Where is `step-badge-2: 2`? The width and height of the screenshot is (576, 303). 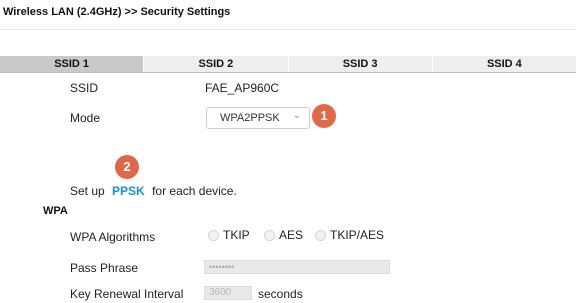 step-badge-2: 2 is located at coordinates (127, 167).